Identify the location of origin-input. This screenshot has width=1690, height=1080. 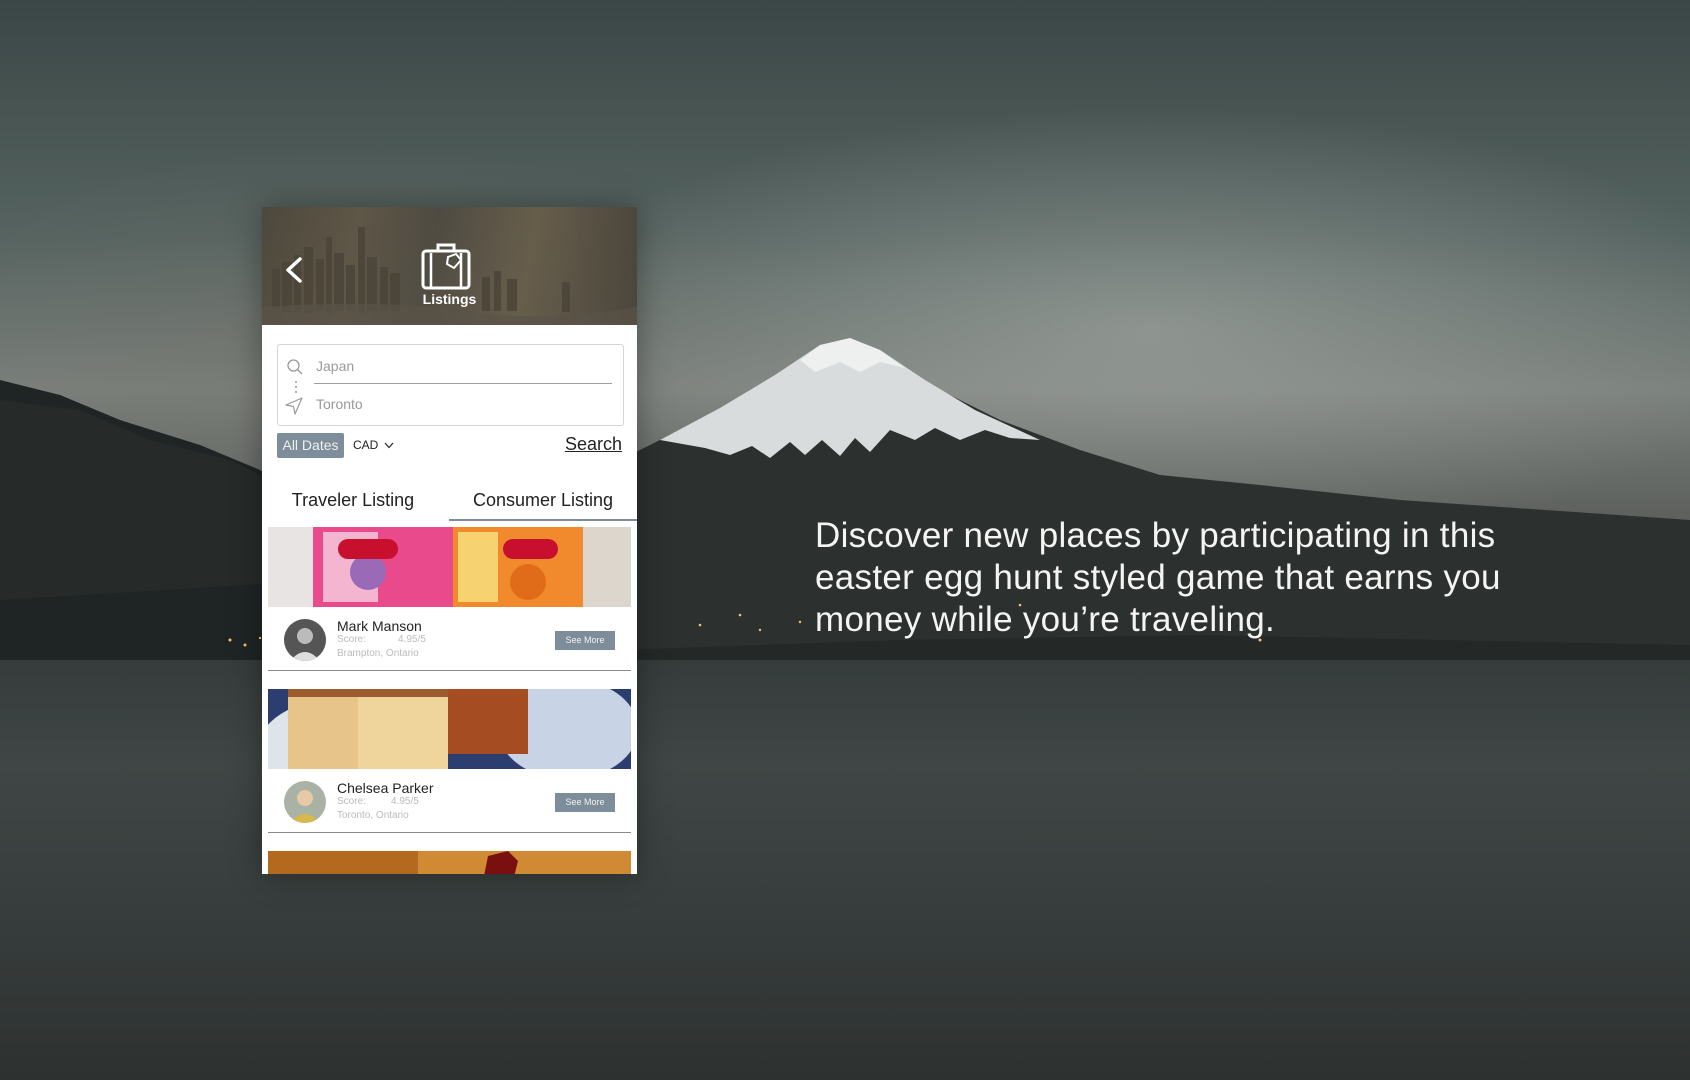
(463, 404).